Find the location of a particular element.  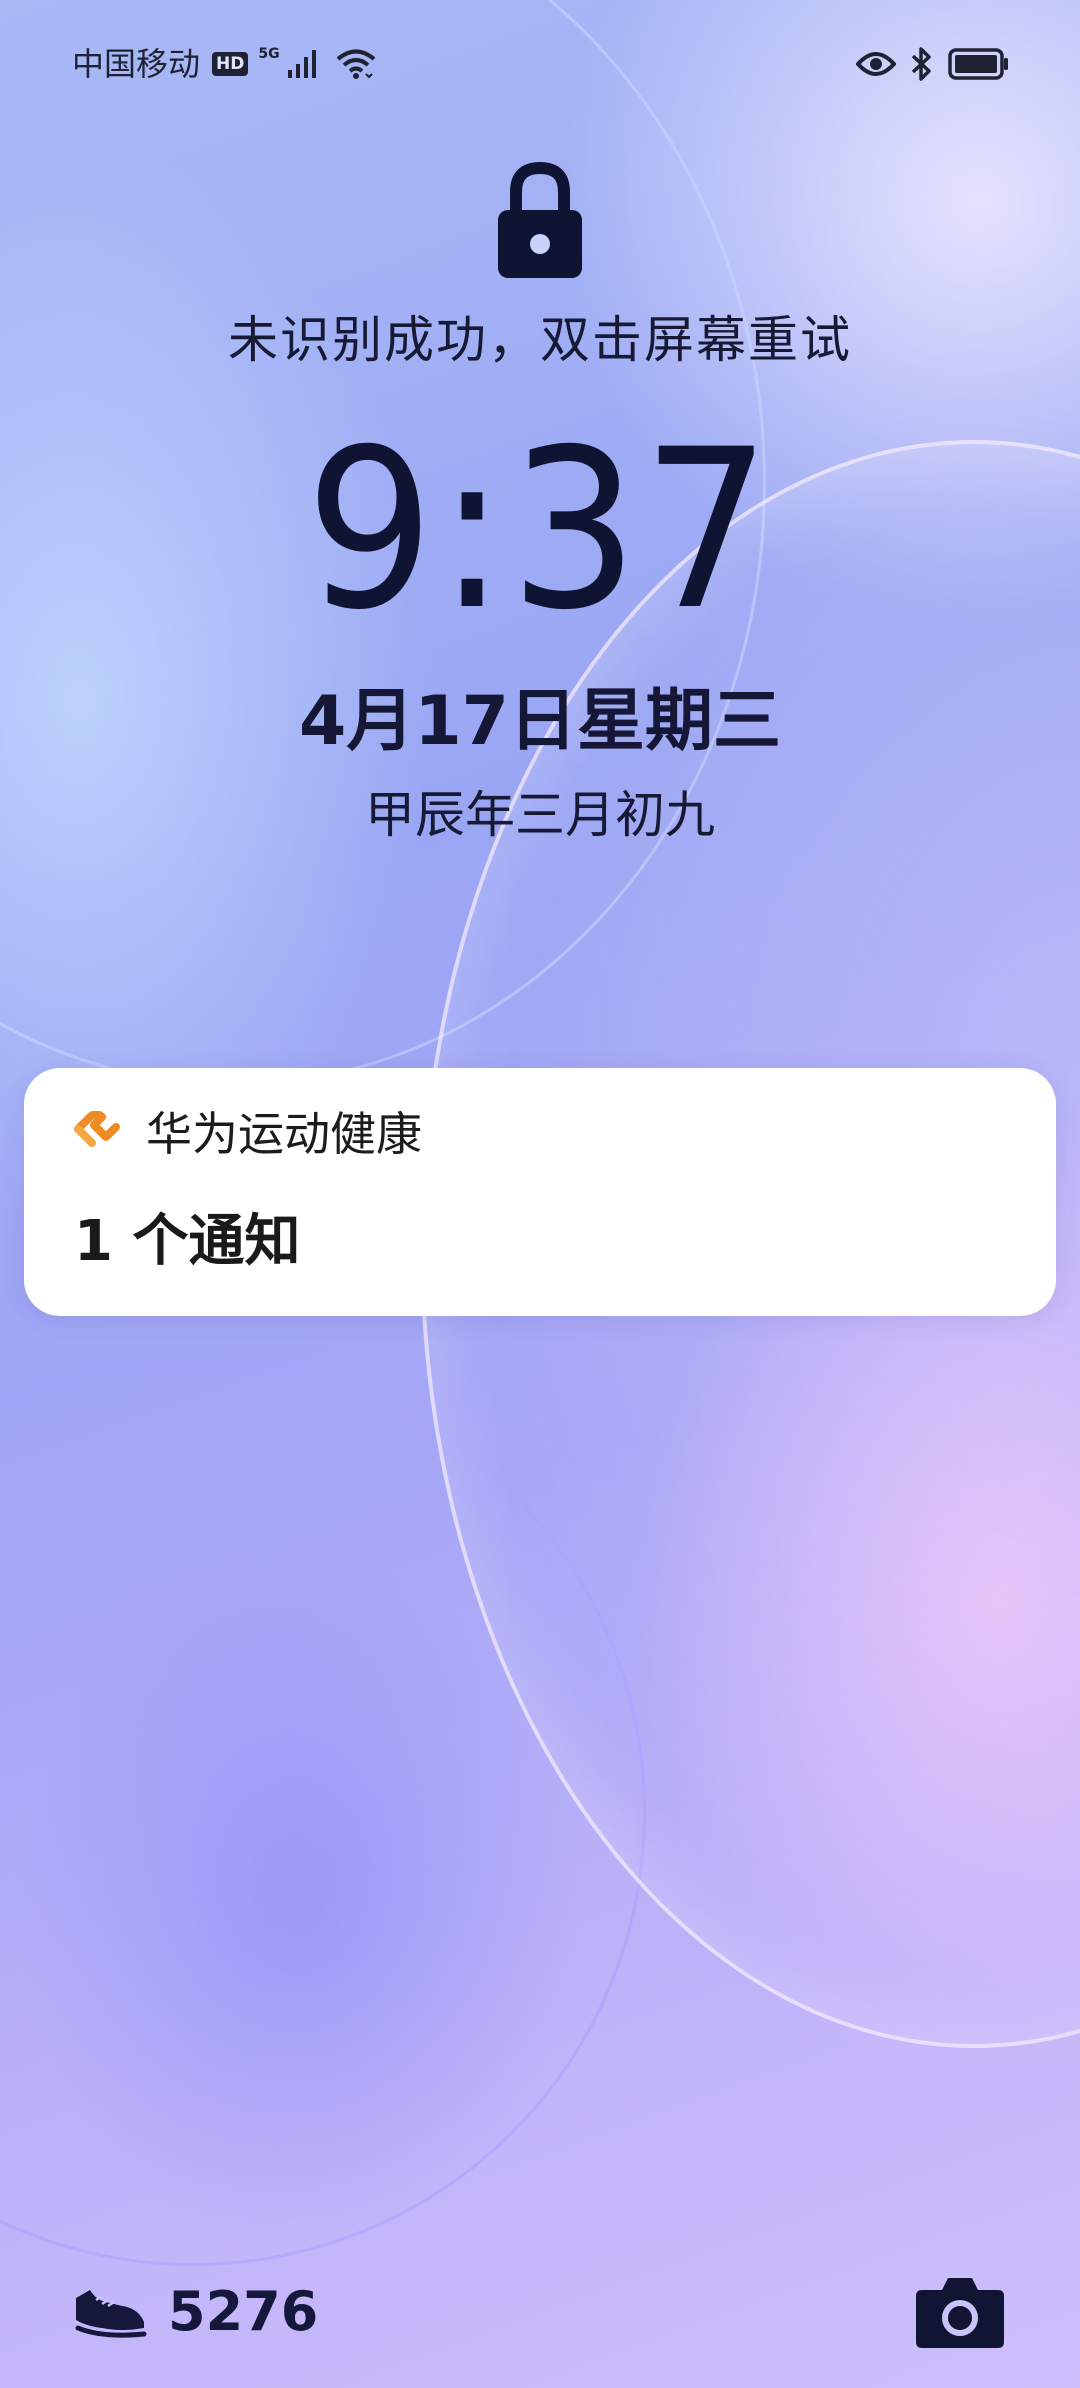

huawei-health-icon is located at coordinates (97, 1129).